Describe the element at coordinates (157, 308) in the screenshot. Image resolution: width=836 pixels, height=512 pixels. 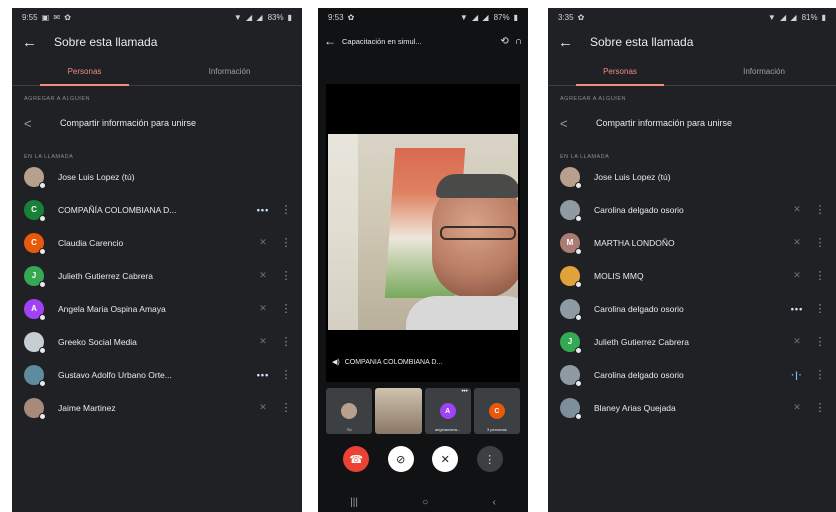
I see `participant-row: A Angela Maria Ospina Amaya ✕ ⋮` at that location.